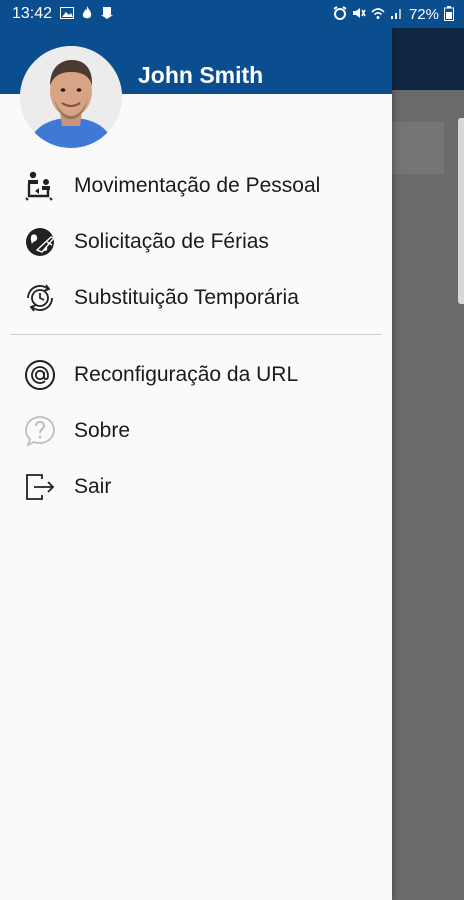 This screenshot has height=900, width=464. What do you see at coordinates (40, 431) in the screenshot?
I see `help-bubble-icon` at bounding box center [40, 431].